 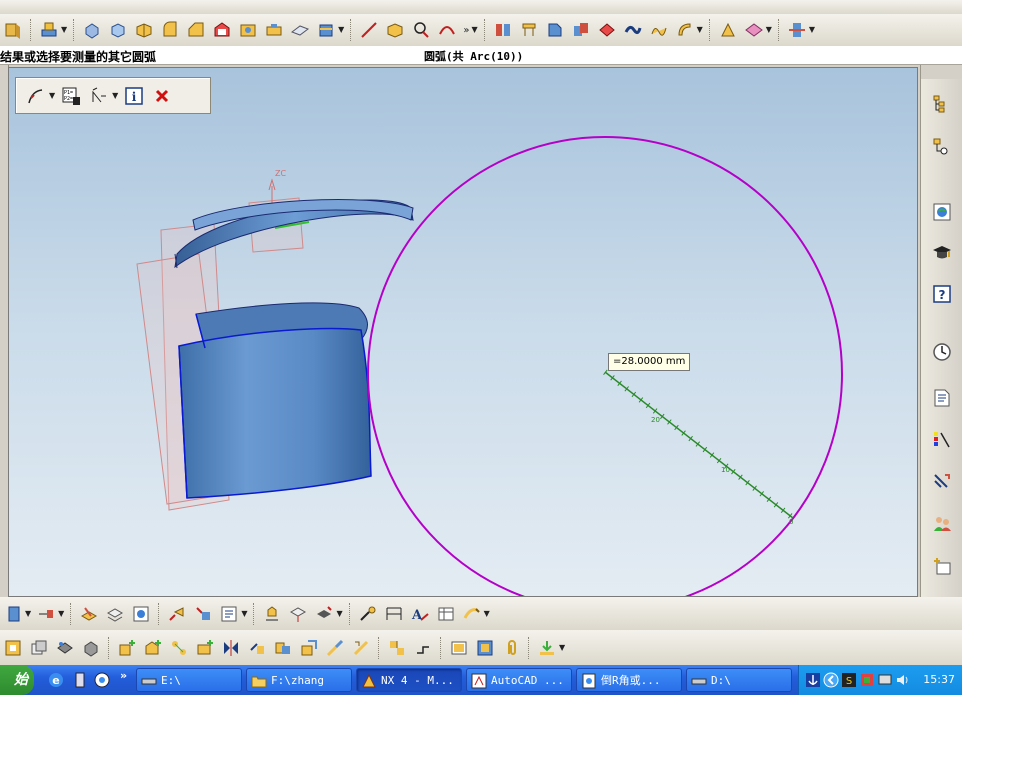 I want to click on shell-icon, so click(x=222, y=30).